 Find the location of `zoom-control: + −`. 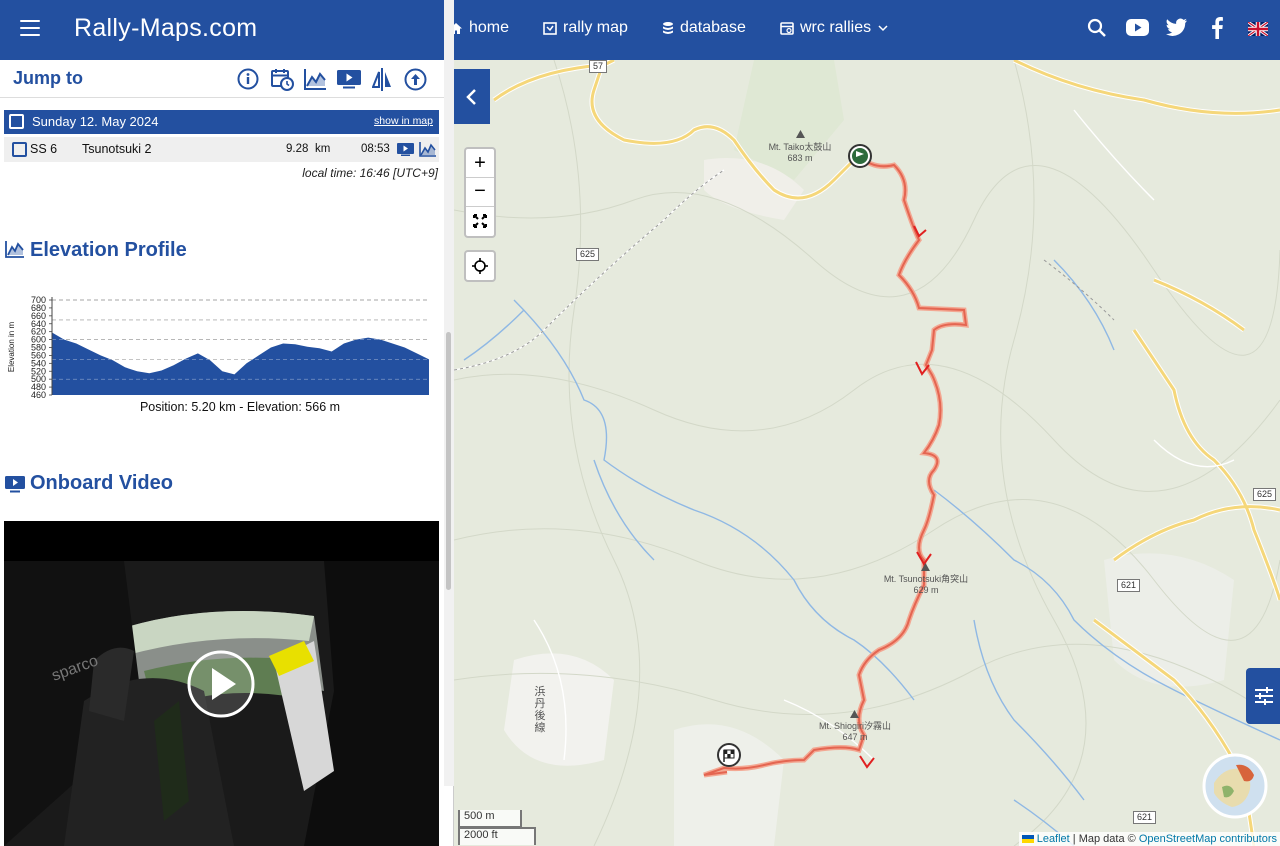

zoom-control: + − is located at coordinates (480, 192).